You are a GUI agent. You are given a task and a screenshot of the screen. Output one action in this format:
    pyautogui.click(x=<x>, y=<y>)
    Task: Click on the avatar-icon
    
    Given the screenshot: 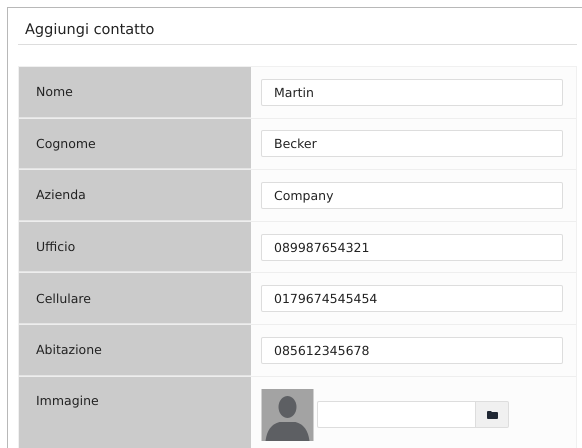 What is the action you would take?
    pyautogui.click(x=287, y=414)
    